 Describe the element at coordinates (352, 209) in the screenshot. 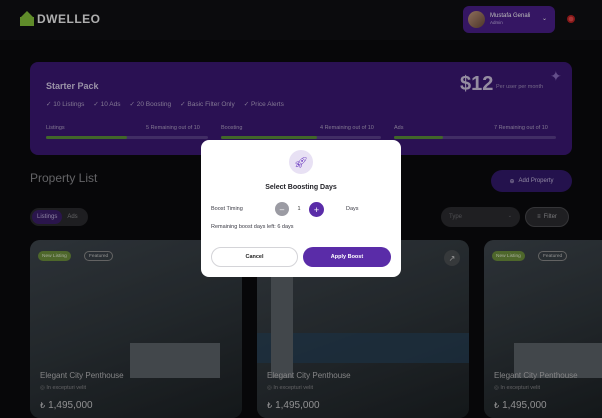

I see `days-label: Days` at that location.